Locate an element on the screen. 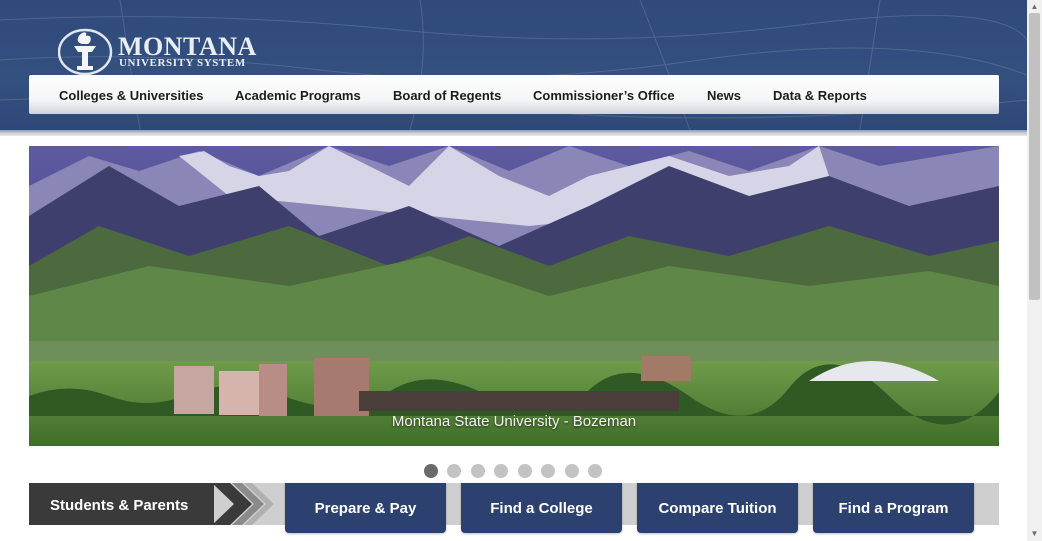  scroll-down-icon: ▼ is located at coordinates (1034, 533).